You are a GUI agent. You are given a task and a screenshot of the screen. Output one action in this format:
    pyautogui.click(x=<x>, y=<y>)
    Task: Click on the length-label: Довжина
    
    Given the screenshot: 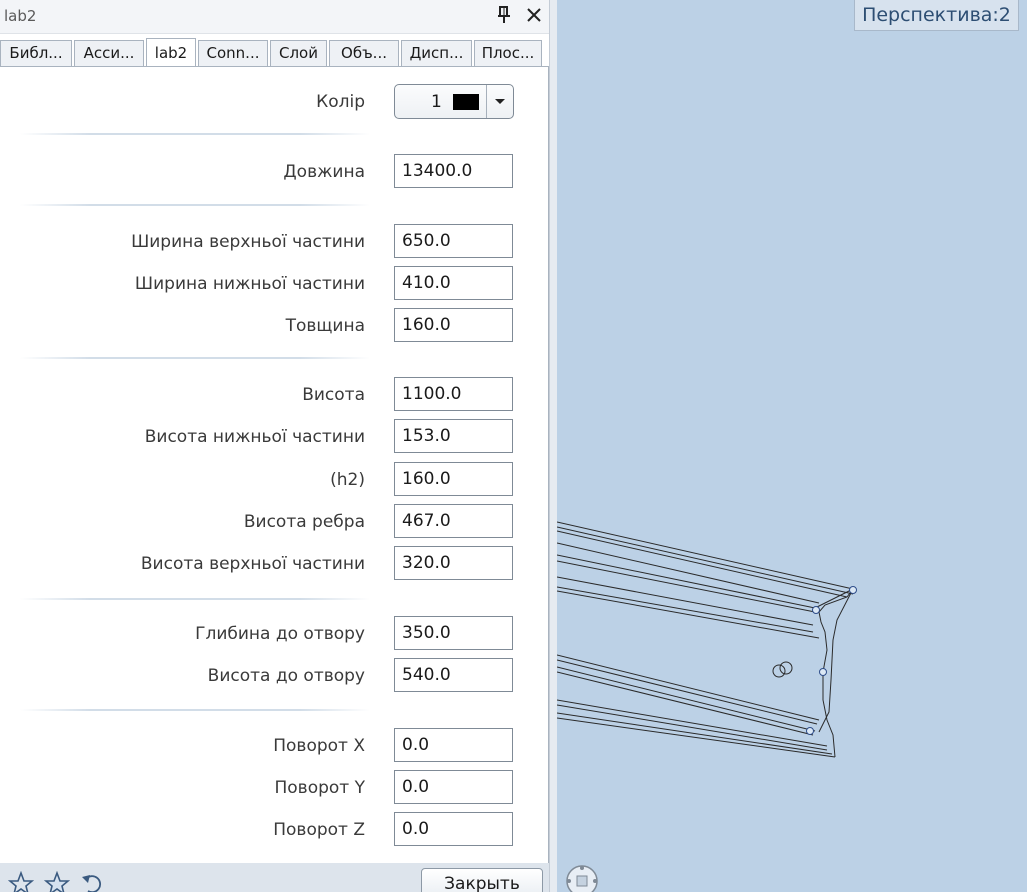 What is the action you would take?
    pyautogui.click(x=324, y=172)
    